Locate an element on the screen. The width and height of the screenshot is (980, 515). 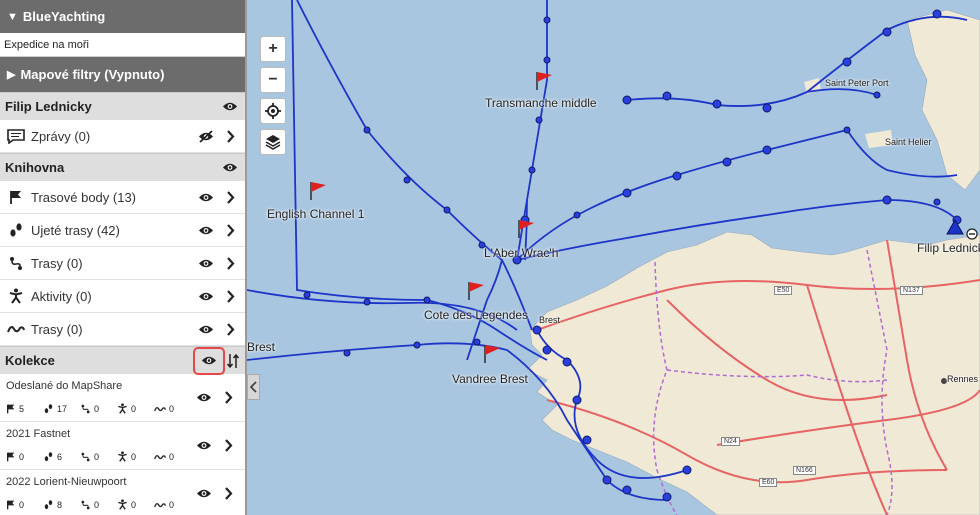
messages-row: Zprávy (0) is located at coordinates (122, 136).